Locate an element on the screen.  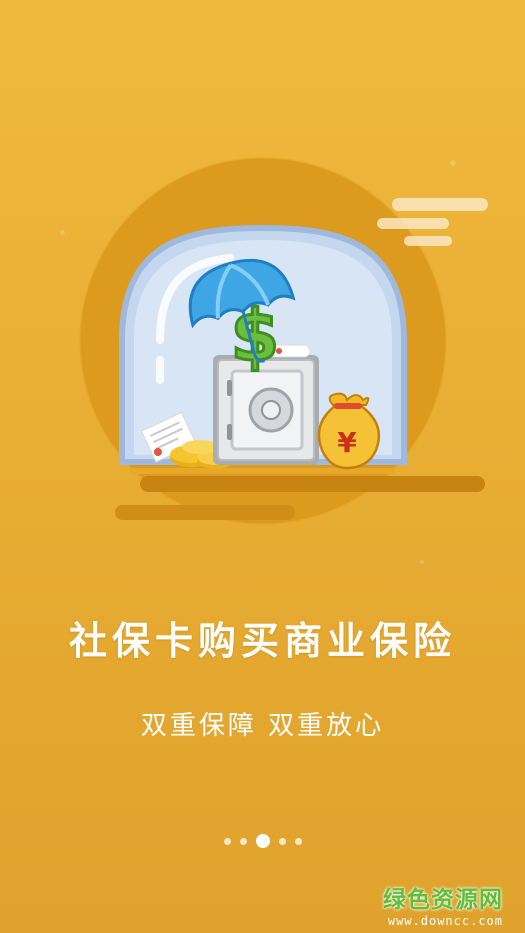
shelf is located at coordinates (262, 471).